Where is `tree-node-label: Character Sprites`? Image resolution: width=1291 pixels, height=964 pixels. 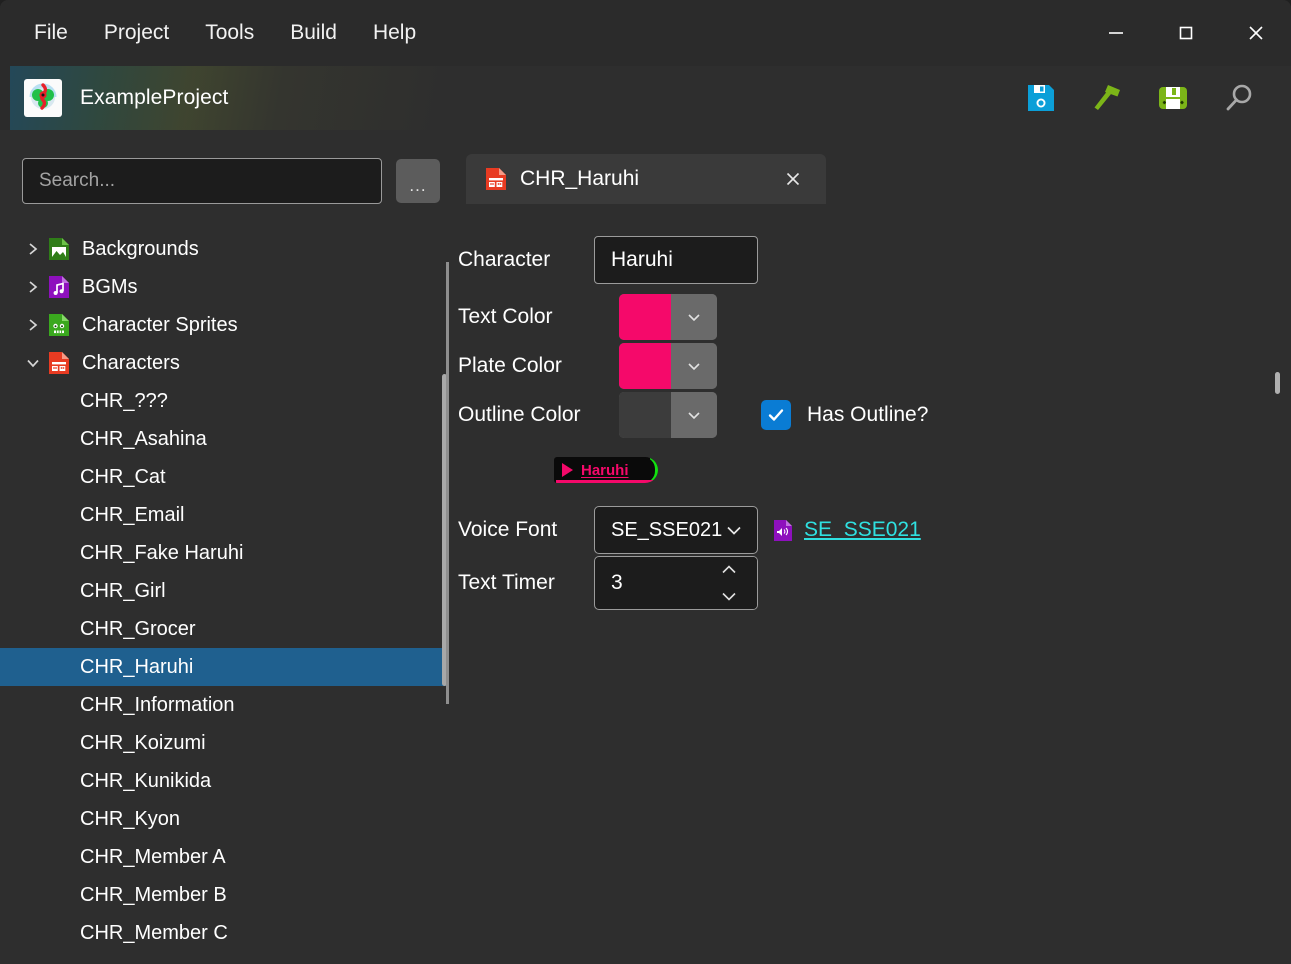
tree-node-label: Character Sprites is located at coordinates (160, 324).